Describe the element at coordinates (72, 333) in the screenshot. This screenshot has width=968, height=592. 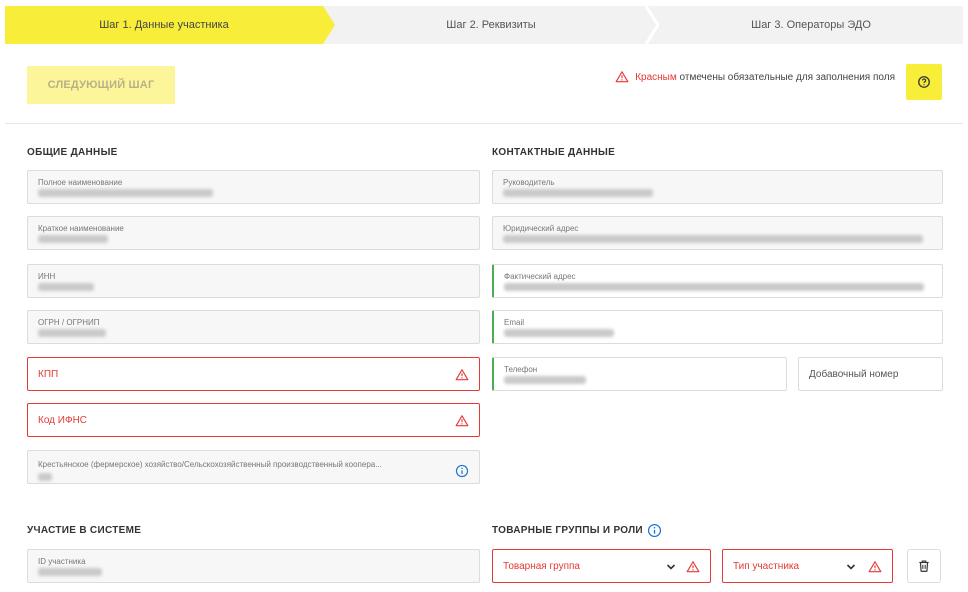
I see `ogrn-value` at that location.